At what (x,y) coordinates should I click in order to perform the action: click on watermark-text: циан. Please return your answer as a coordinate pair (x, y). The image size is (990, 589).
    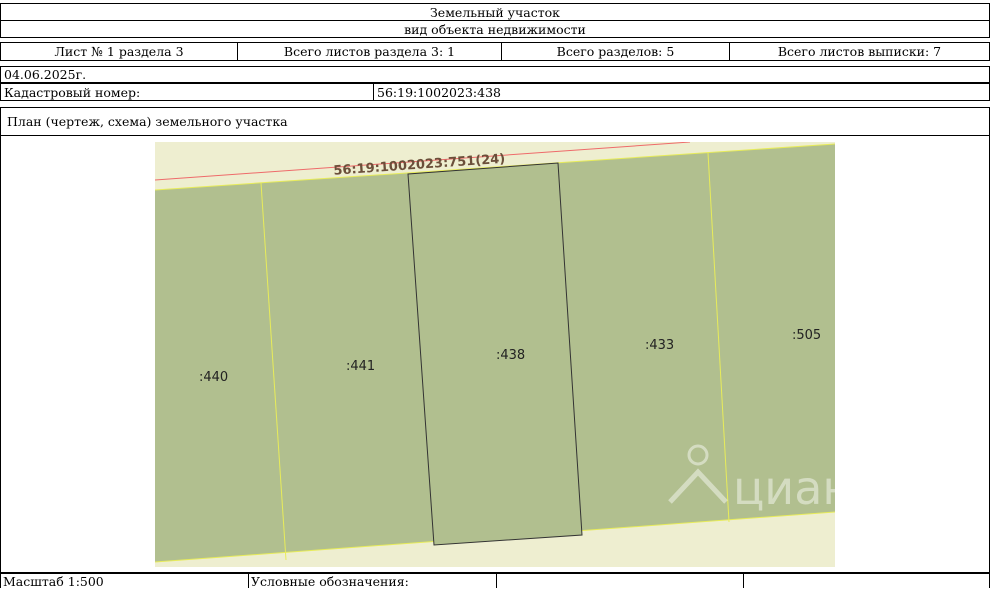
    Looking at the image, I should click on (784, 488).